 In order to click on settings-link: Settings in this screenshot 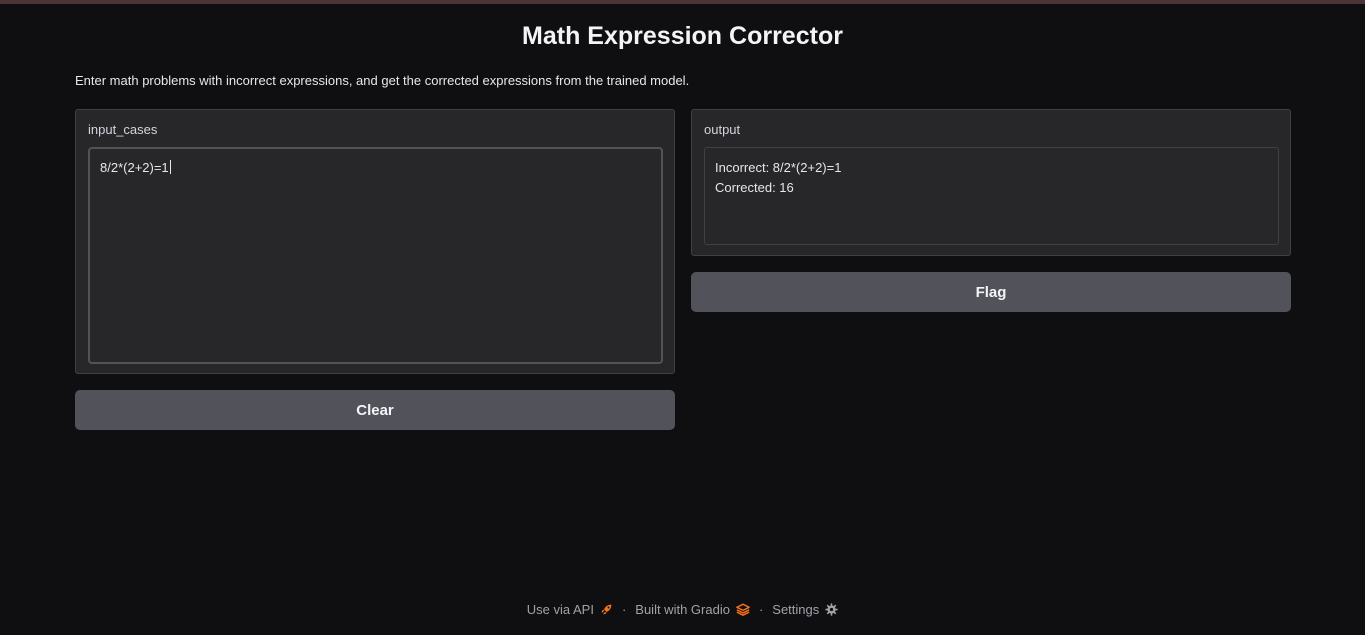, I will do `click(805, 609)`.